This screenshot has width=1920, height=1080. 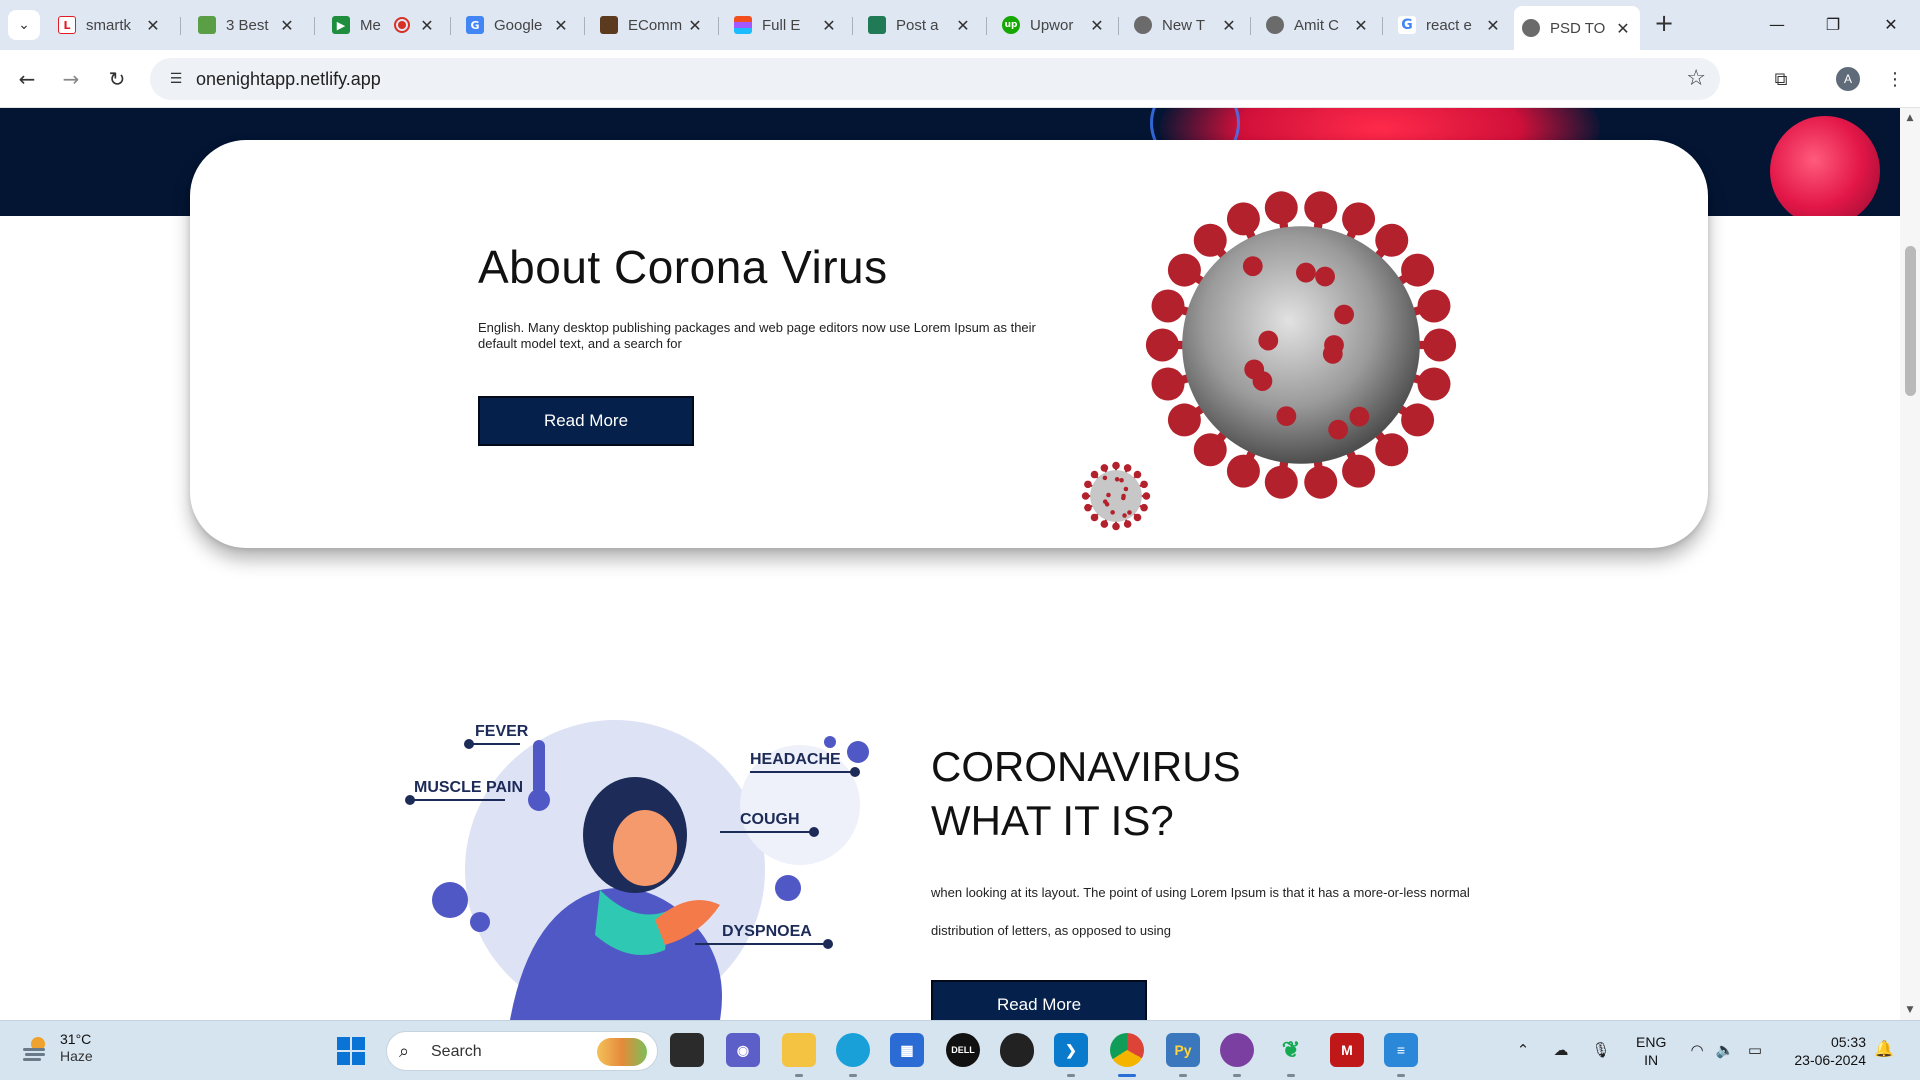 I want to click on dell-icon: DELL, so click(x=963, y=1050).